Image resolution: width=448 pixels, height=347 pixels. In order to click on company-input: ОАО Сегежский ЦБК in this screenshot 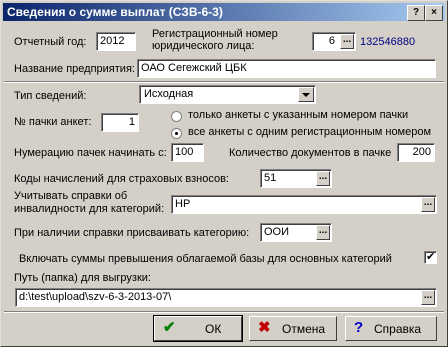, I will do `click(286, 68)`.